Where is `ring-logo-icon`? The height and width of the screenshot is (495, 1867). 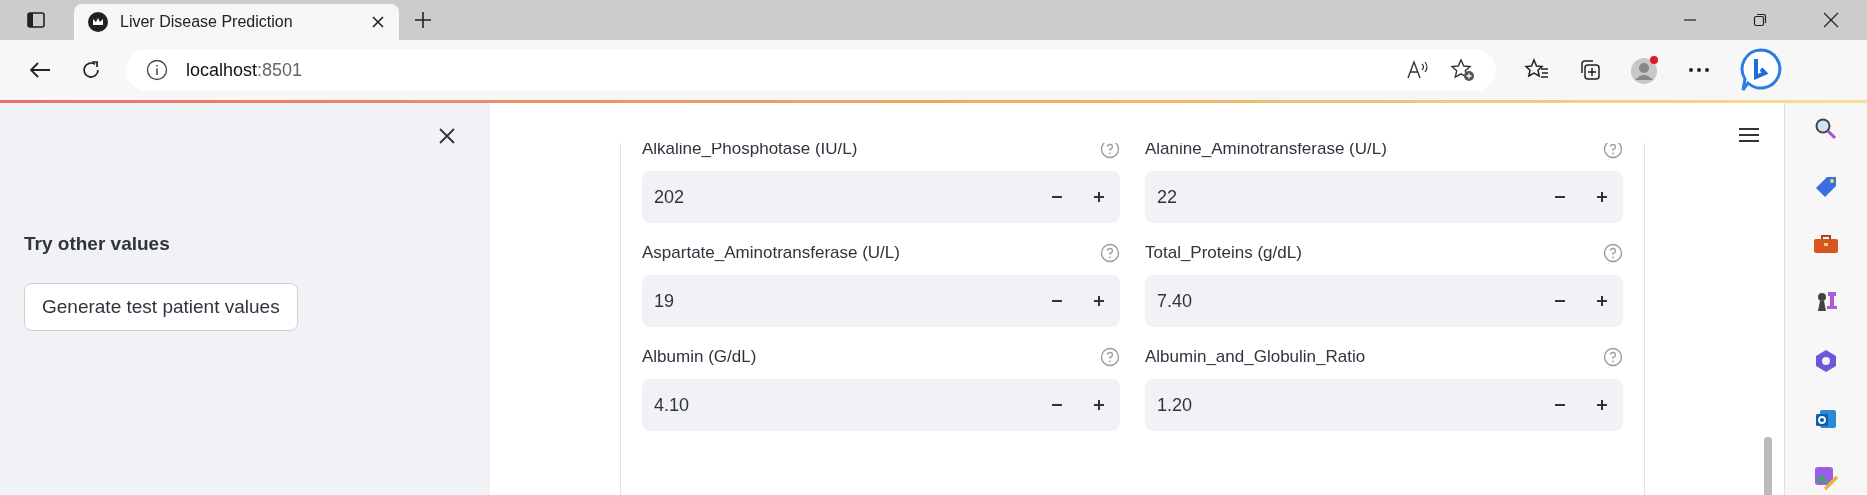 ring-logo-icon is located at coordinates (1826, 361).